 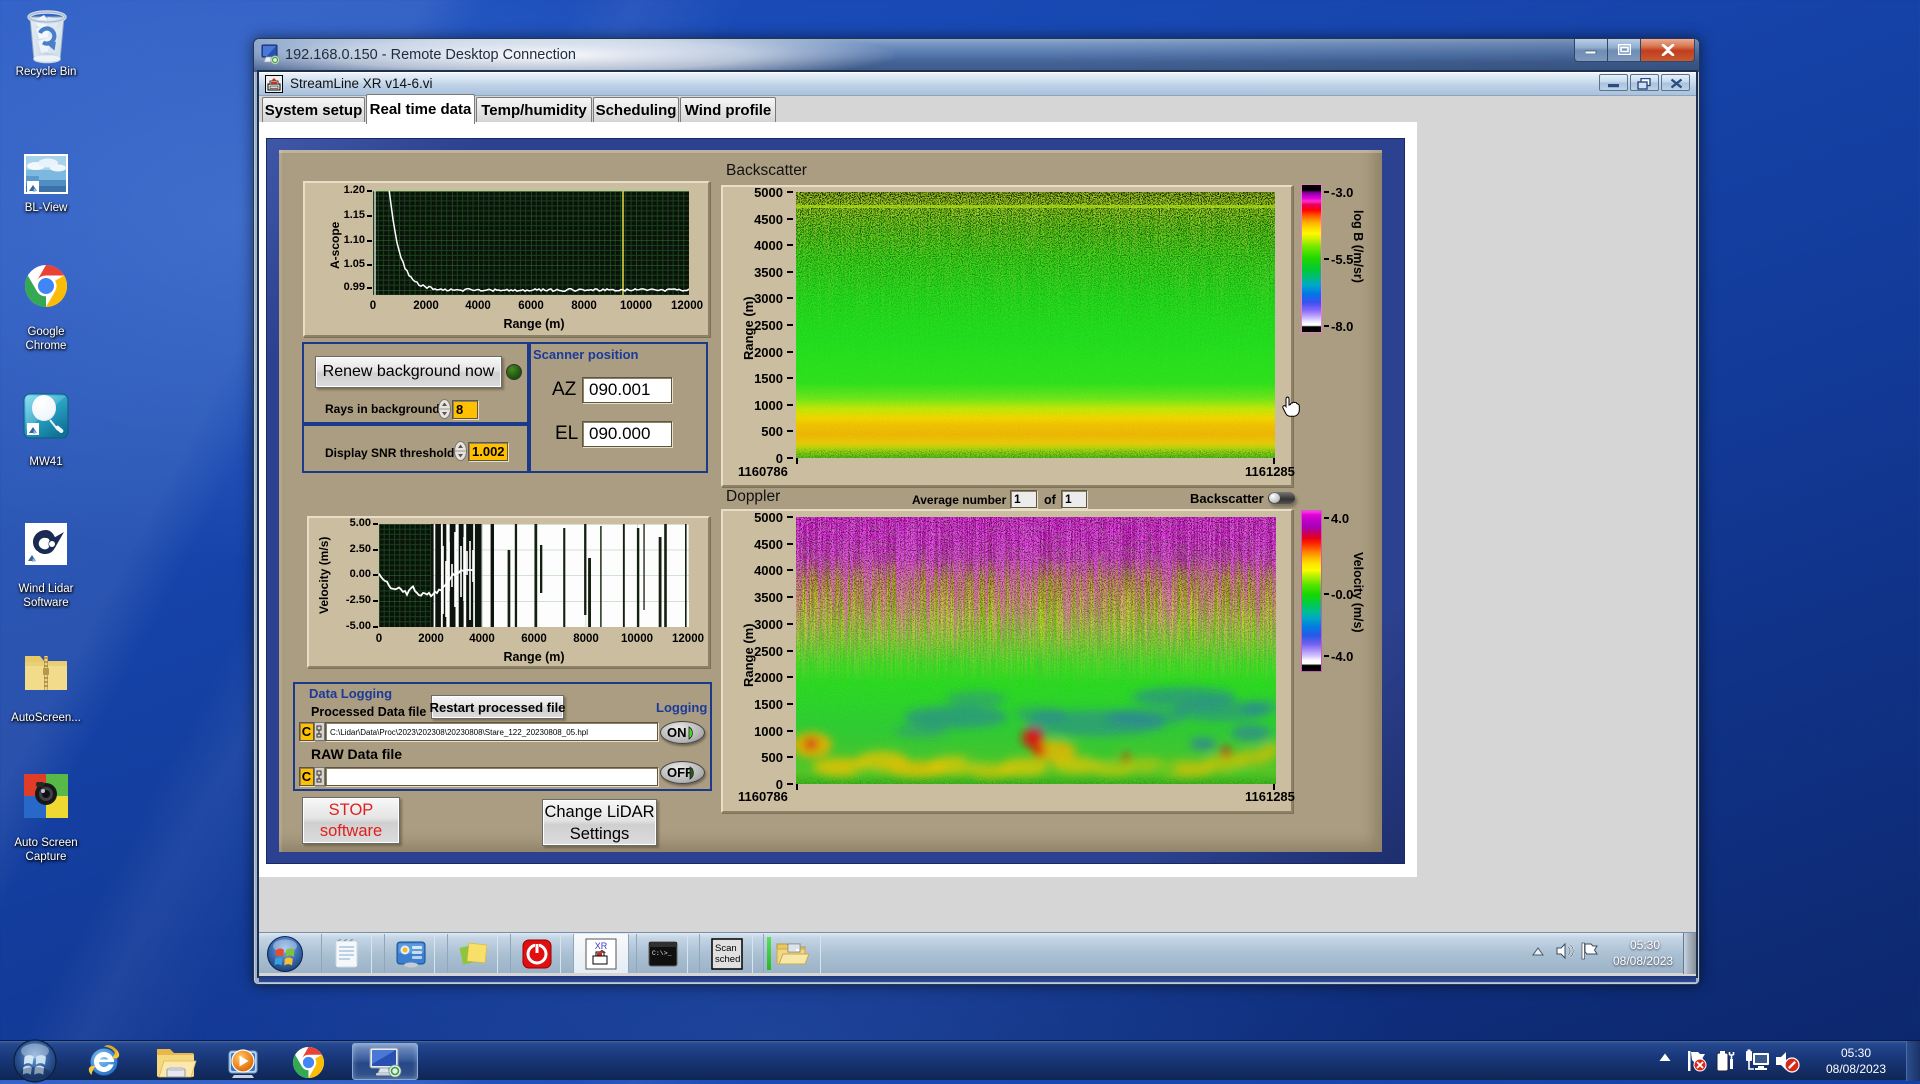 I want to click on svg-text: sched, so click(x=727, y=959).